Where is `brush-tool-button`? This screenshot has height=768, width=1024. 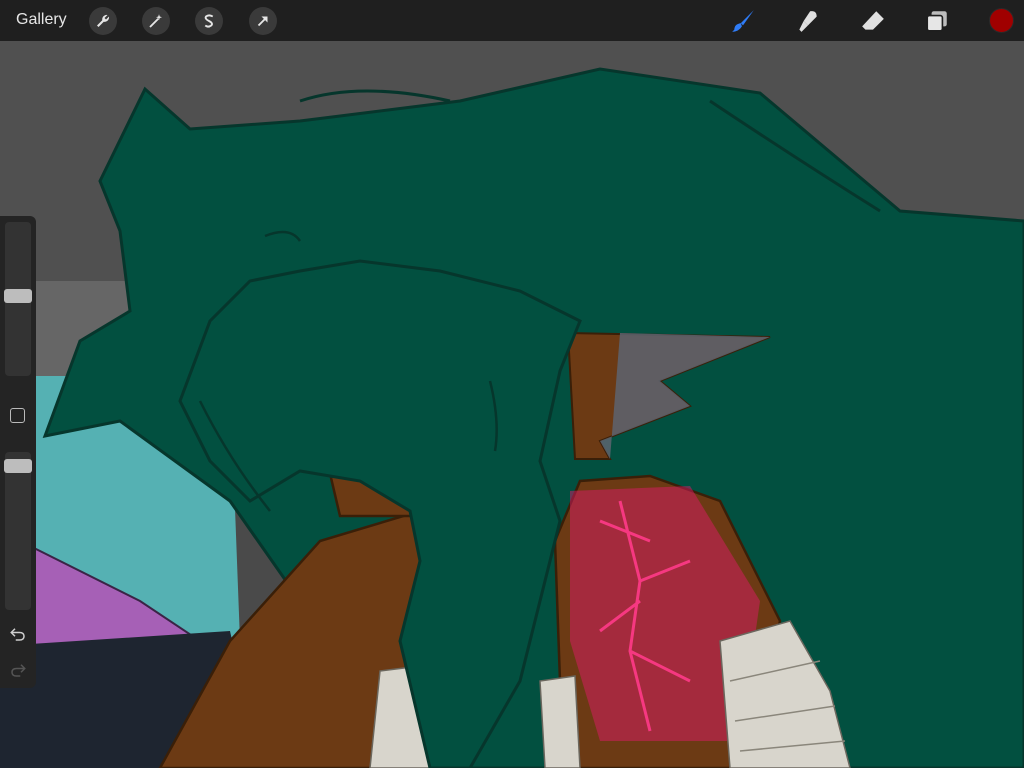 brush-tool-button is located at coordinates (743, 21).